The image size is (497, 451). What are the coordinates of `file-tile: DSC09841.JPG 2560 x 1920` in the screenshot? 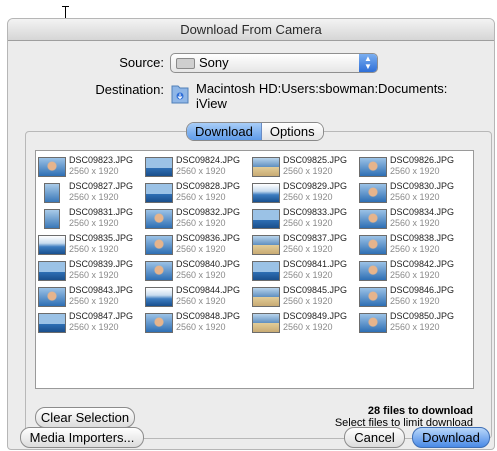 It's located at (304, 271).